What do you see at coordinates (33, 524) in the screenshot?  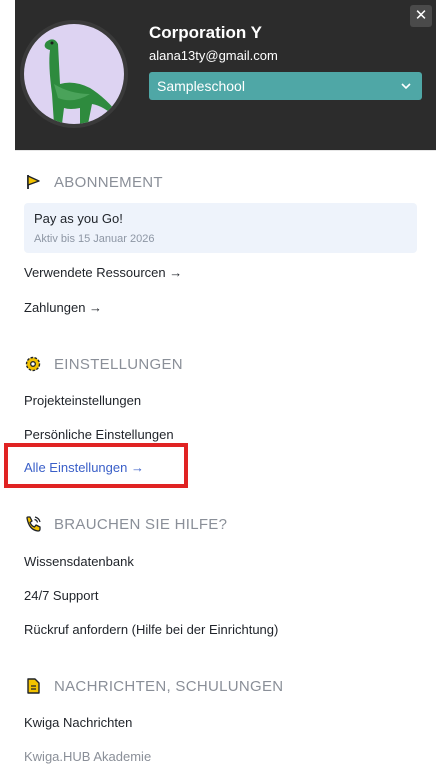 I see `phone-icon` at bounding box center [33, 524].